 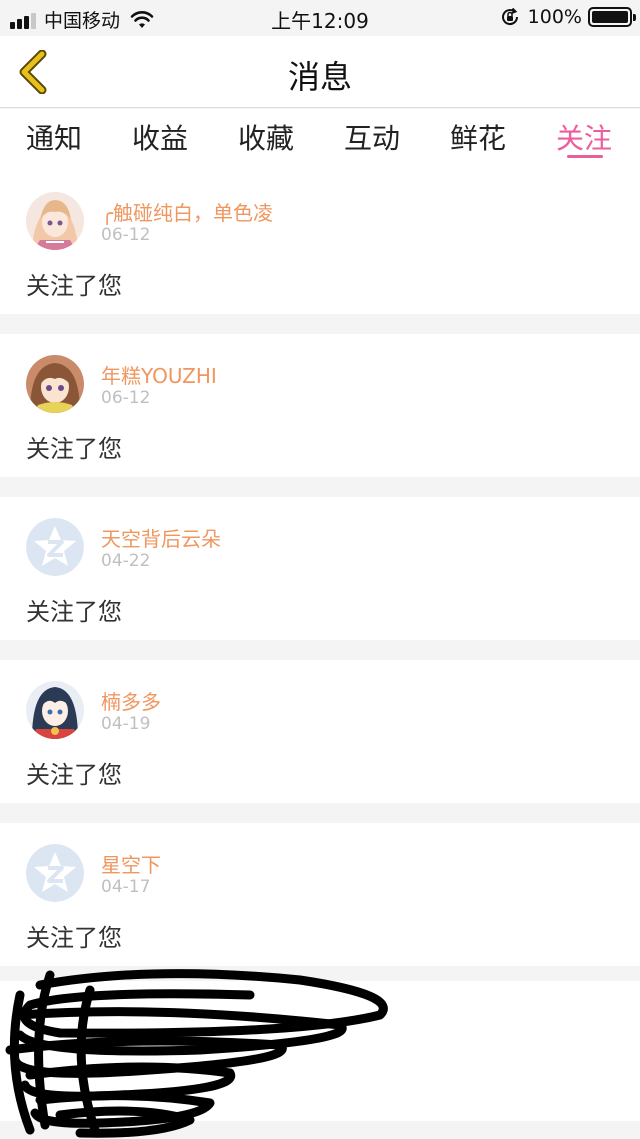 What do you see at coordinates (320, 894) in the screenshot?
I see `list-item: 星空下 04-17 关注了您` at bounding box center [320, 894].